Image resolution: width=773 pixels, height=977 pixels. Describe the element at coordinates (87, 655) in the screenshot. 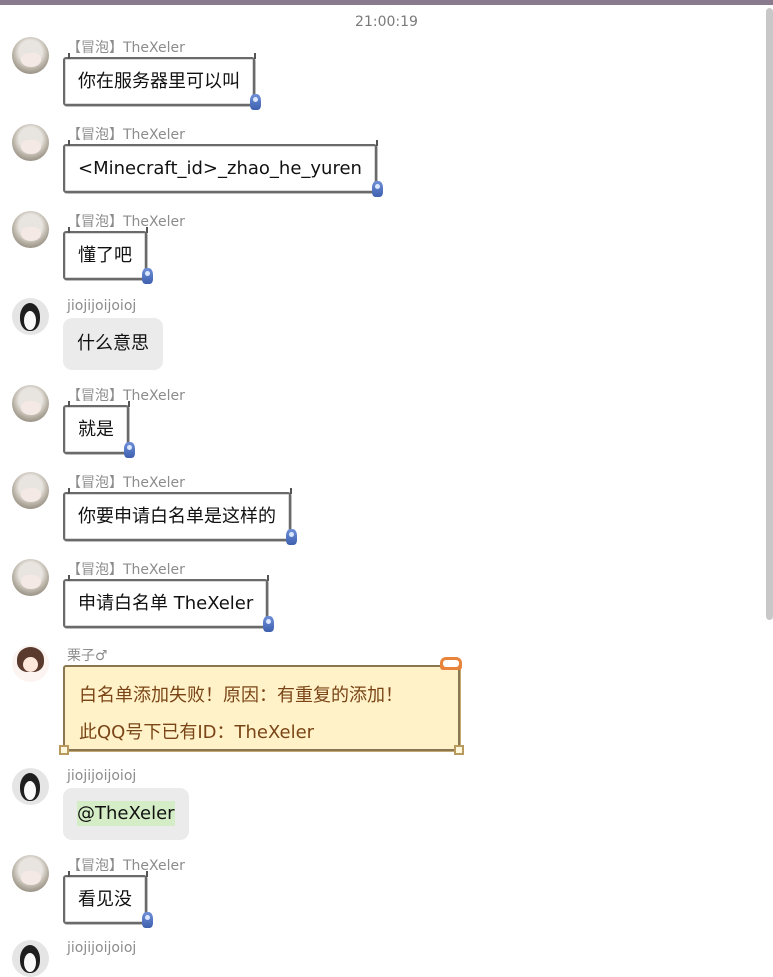

I see `sender-name: 栗子♂` at that location.